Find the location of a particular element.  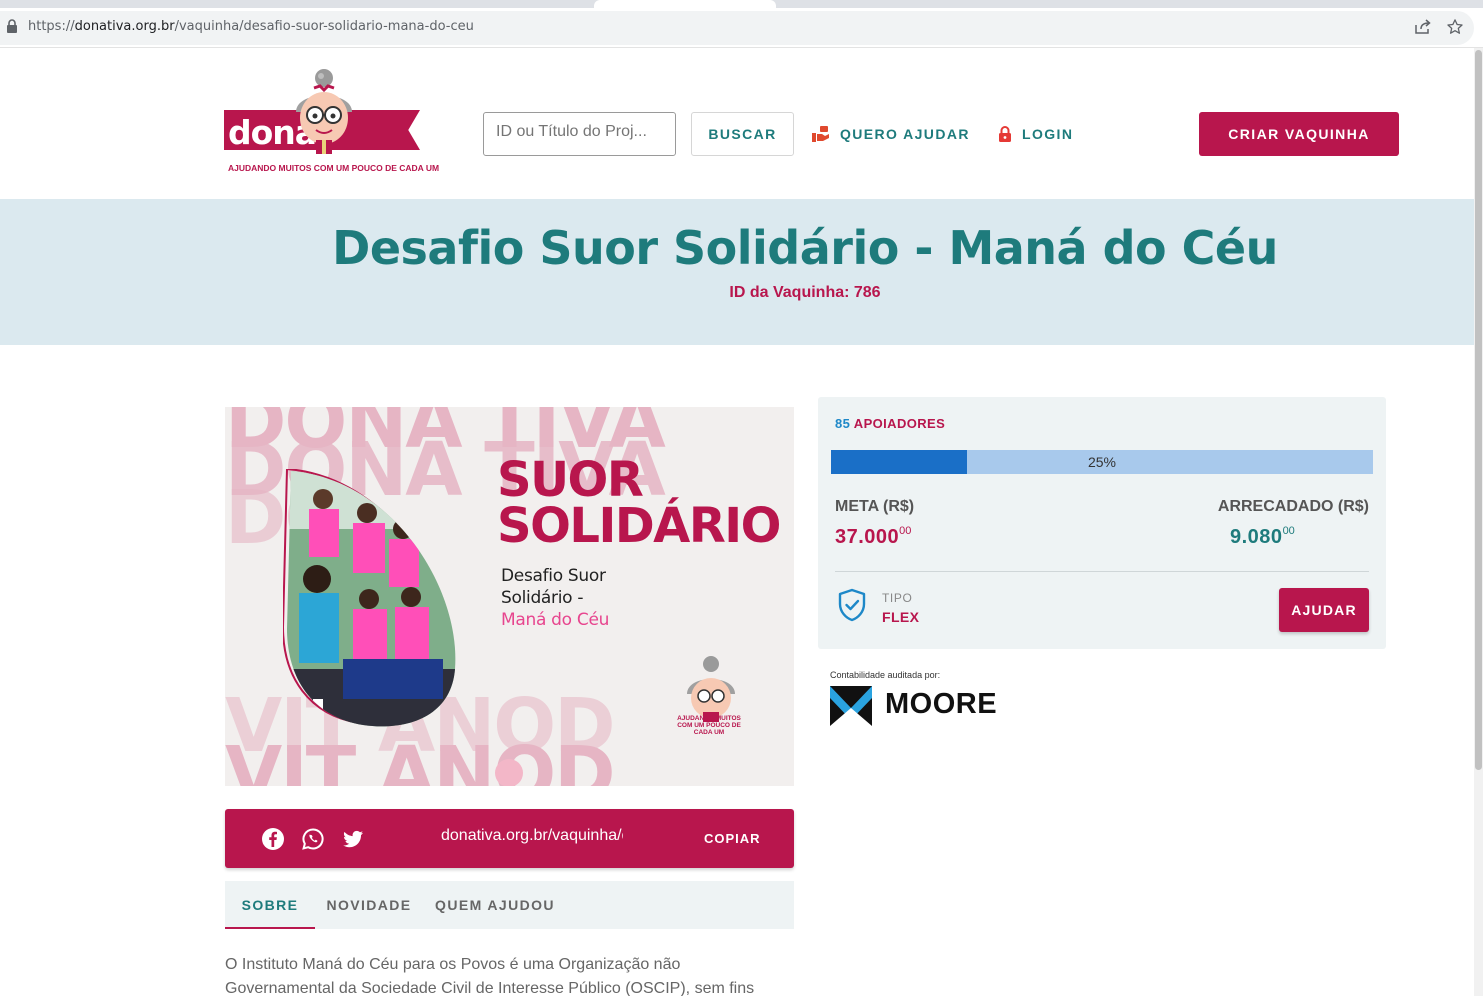

progress-bar: 25% is located at coordinates (1102, 462).